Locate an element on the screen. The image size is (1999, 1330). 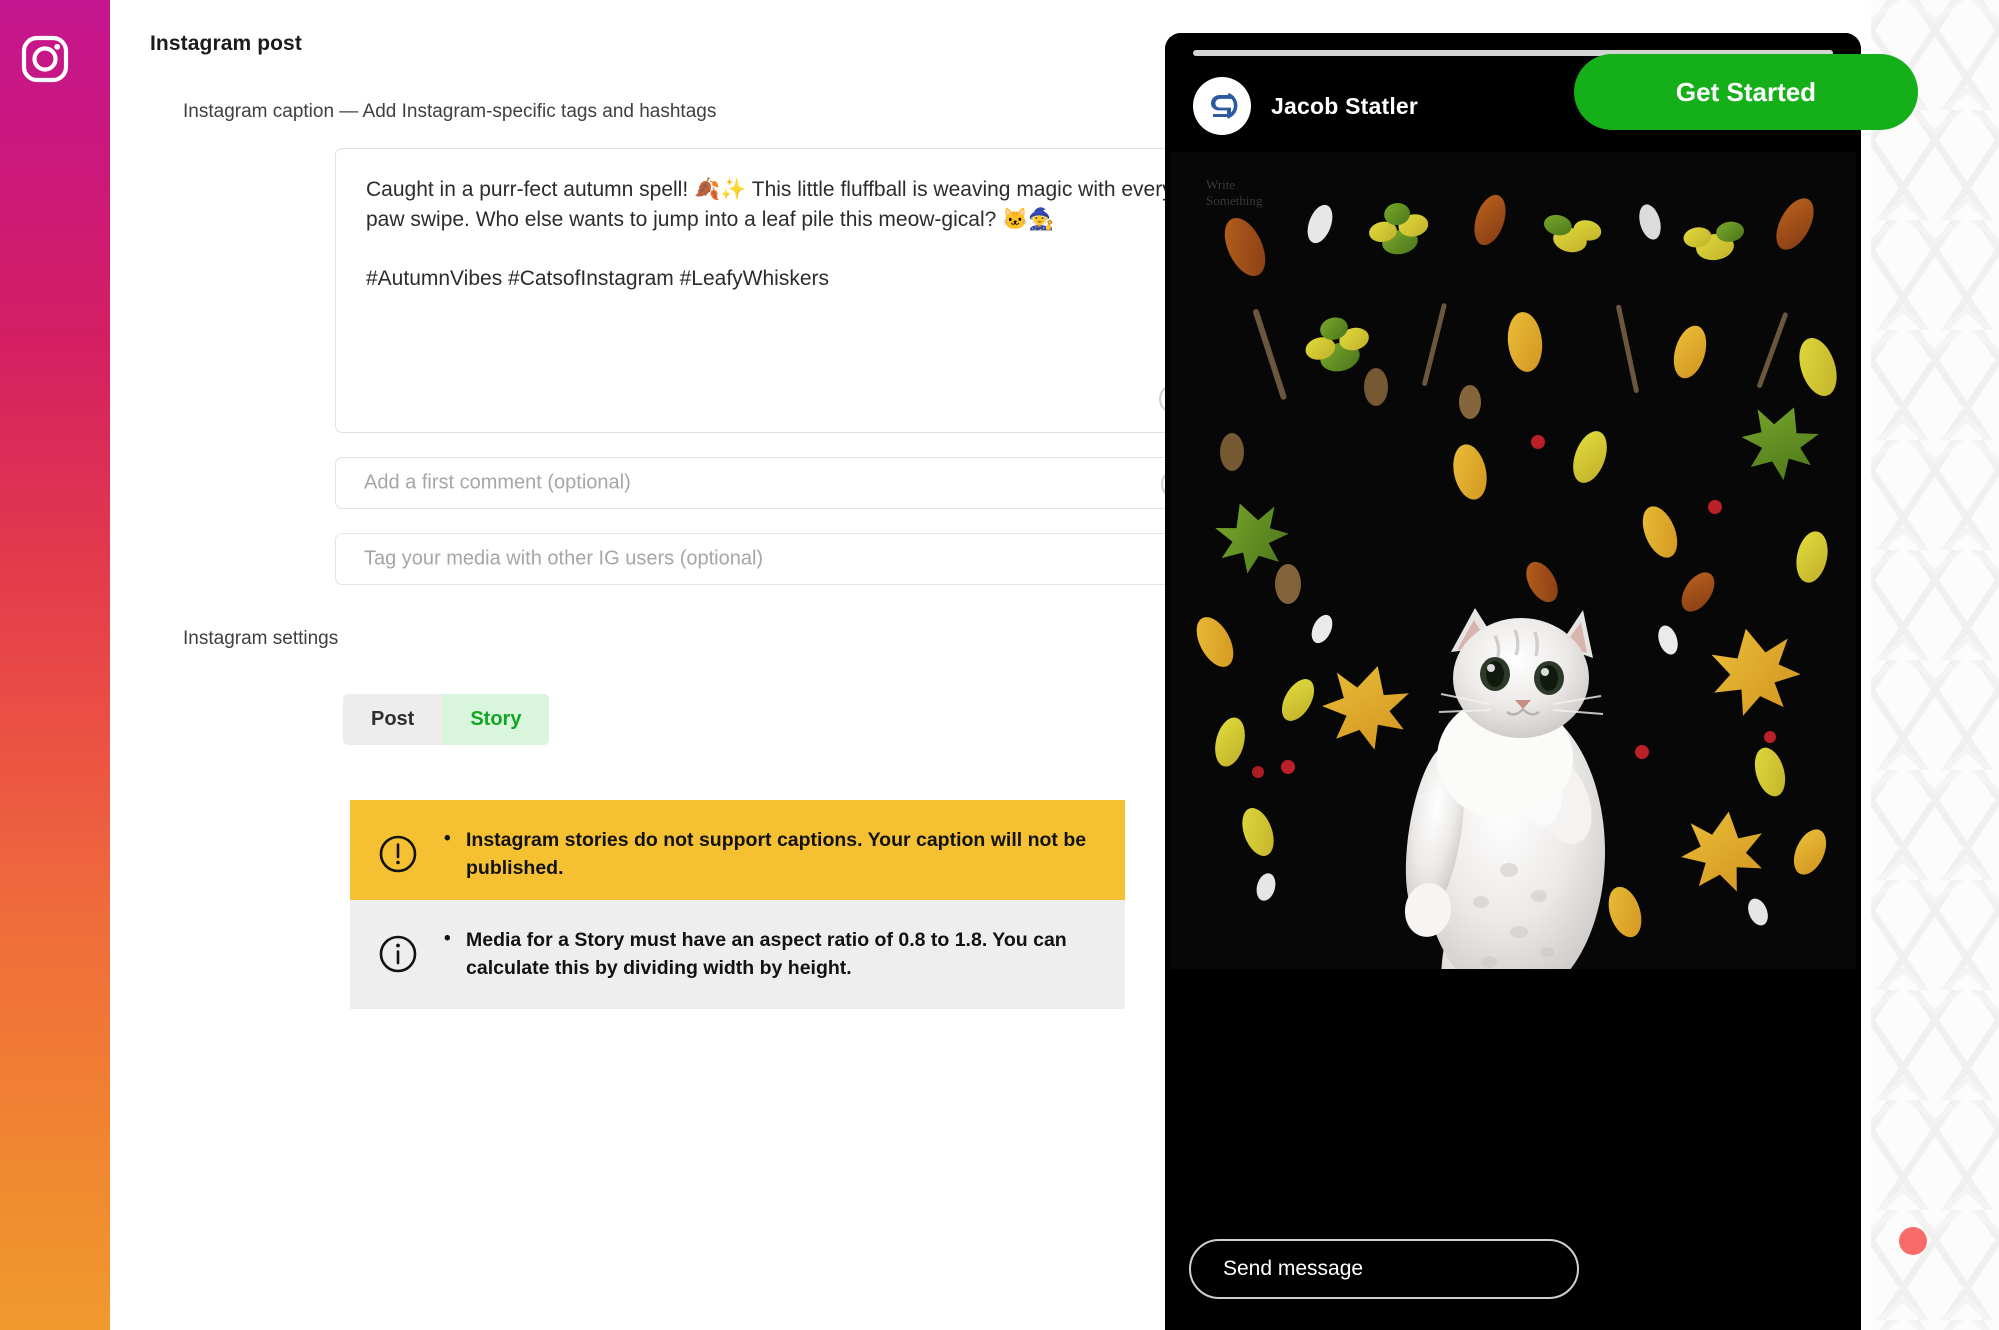
send-message-placeholder: Send message is located at coordinates (1293, 1268).